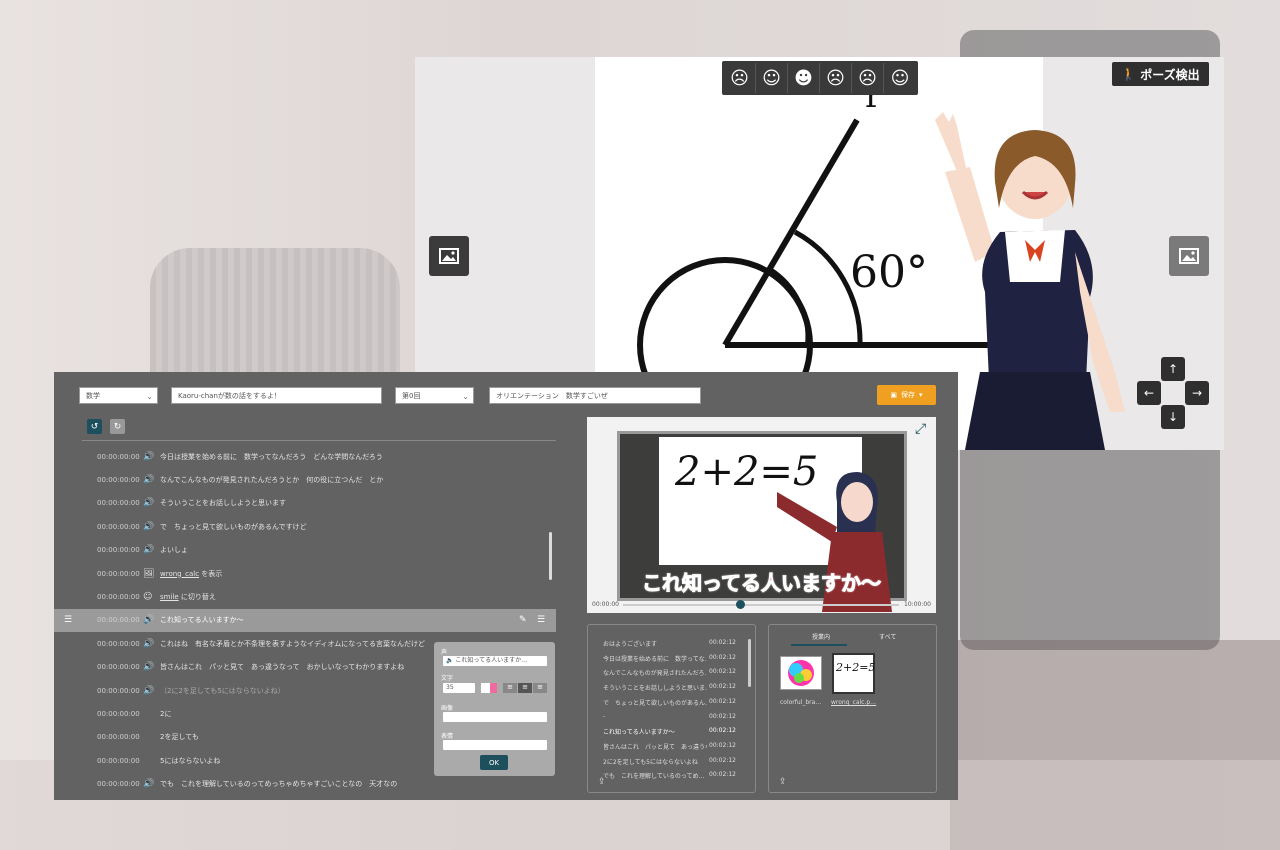  Describe the element at coordinates (305, 573) in the screenshot. I see `table-row: 00:00:00:00 🖼 wrong_calc を表示` at that location.